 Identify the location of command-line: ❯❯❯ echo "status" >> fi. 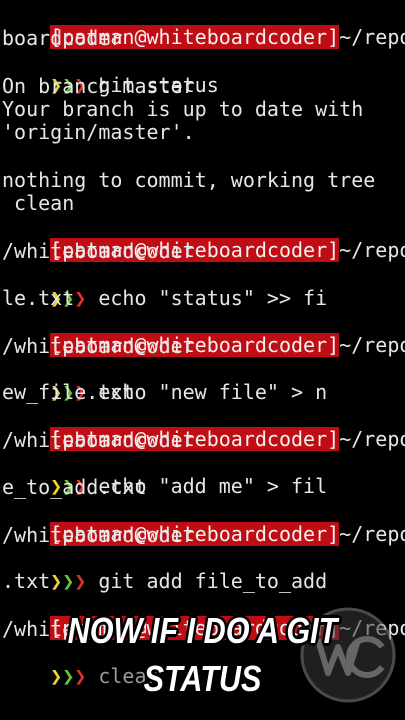
(164, 287).